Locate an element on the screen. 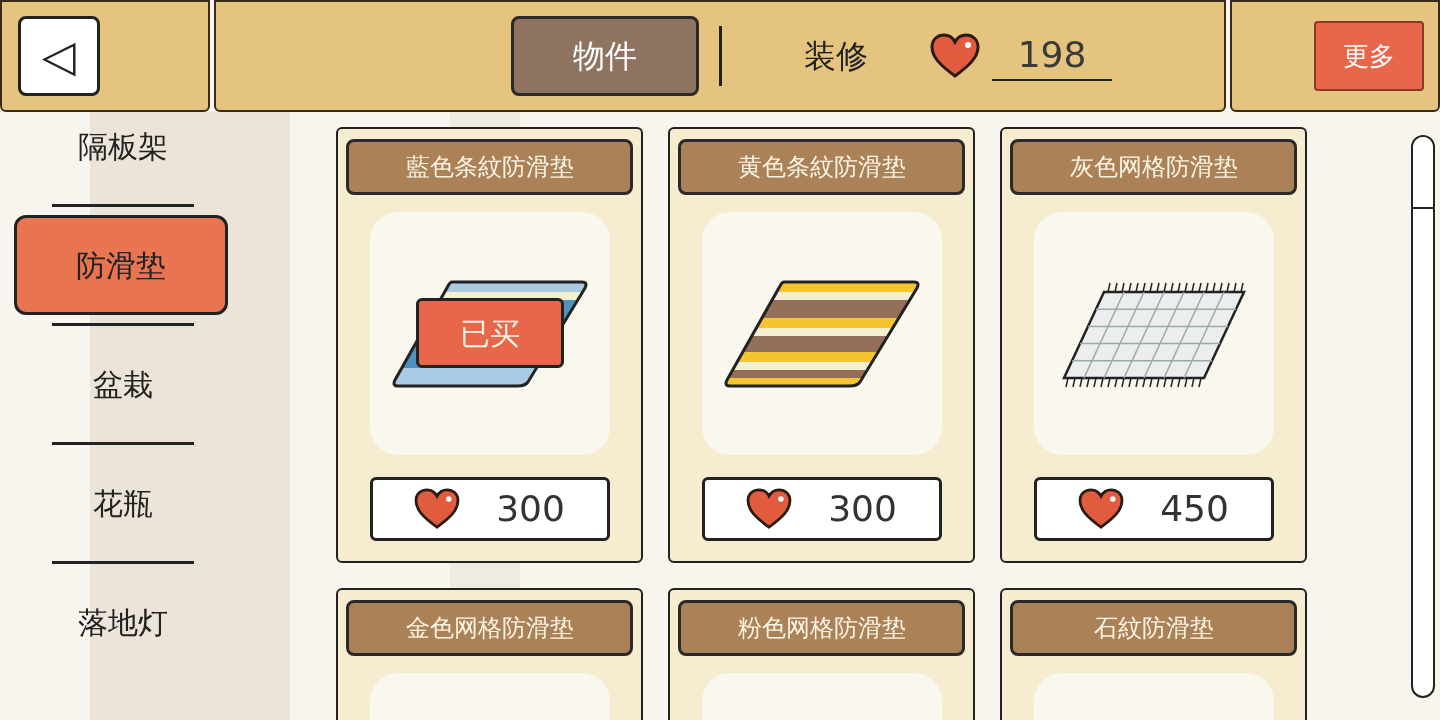  item-card: 藍色条紋防滑垫 已买 300 is located at coordinates (489, 345).